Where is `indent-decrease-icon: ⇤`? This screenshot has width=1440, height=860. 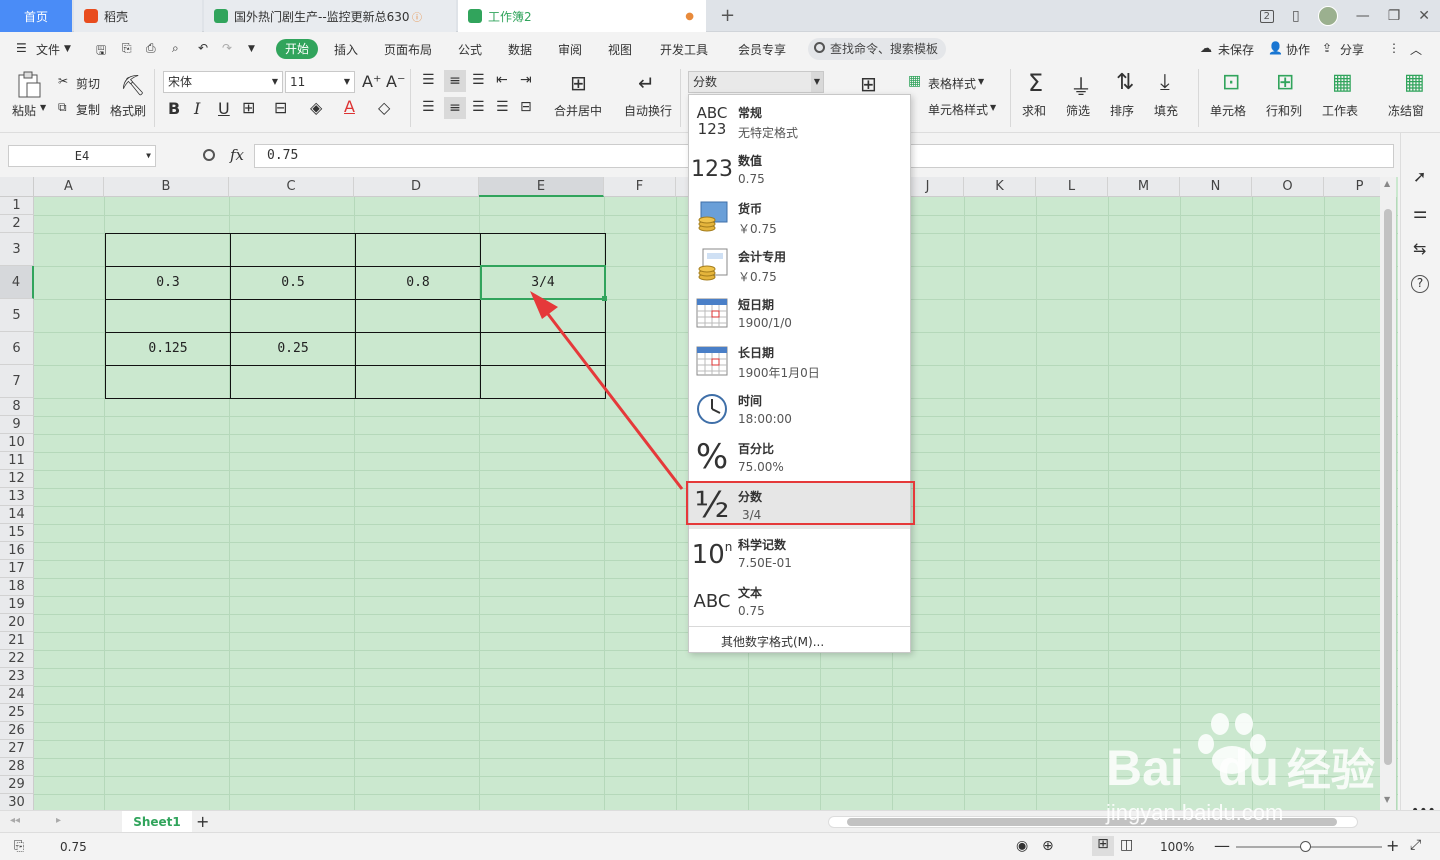
indent-decrease-icon: ⇤ is located at coordinates (502, 80).